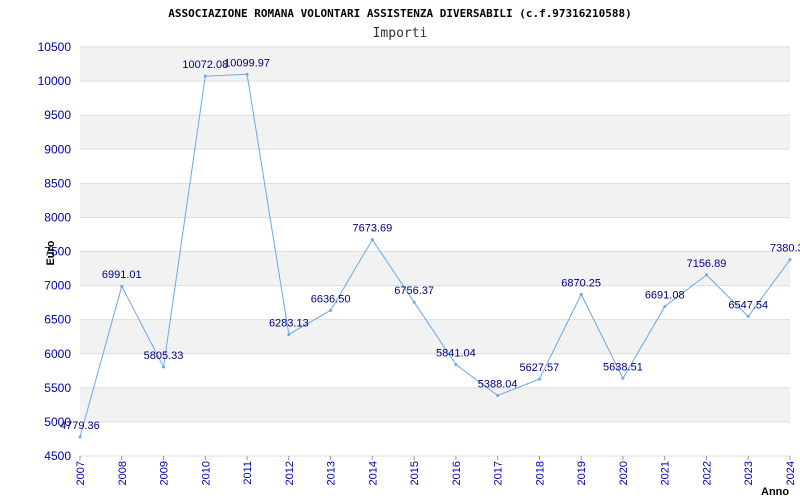  What do you see at coordinates (57, 183) in the screenshot?
I see `y-tick-label: 8500` at bounding box center [57, 183].